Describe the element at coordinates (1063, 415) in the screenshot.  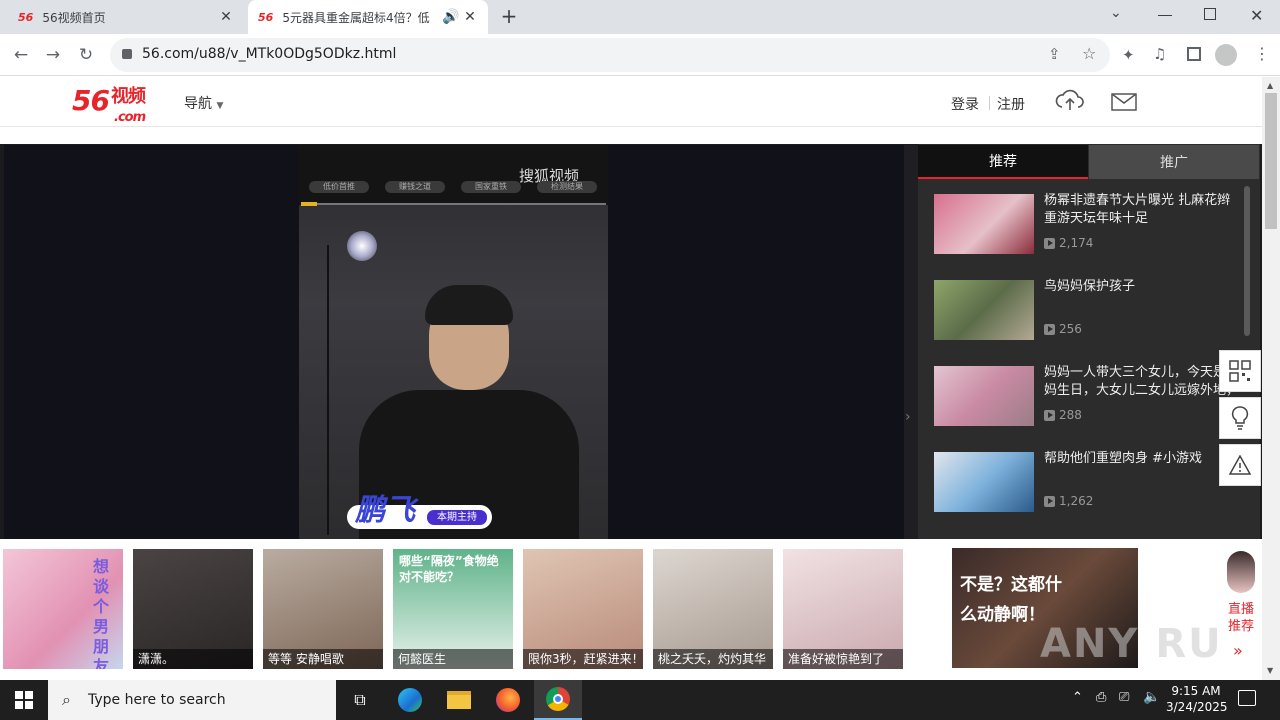
I see `view-count: 288` at that location.